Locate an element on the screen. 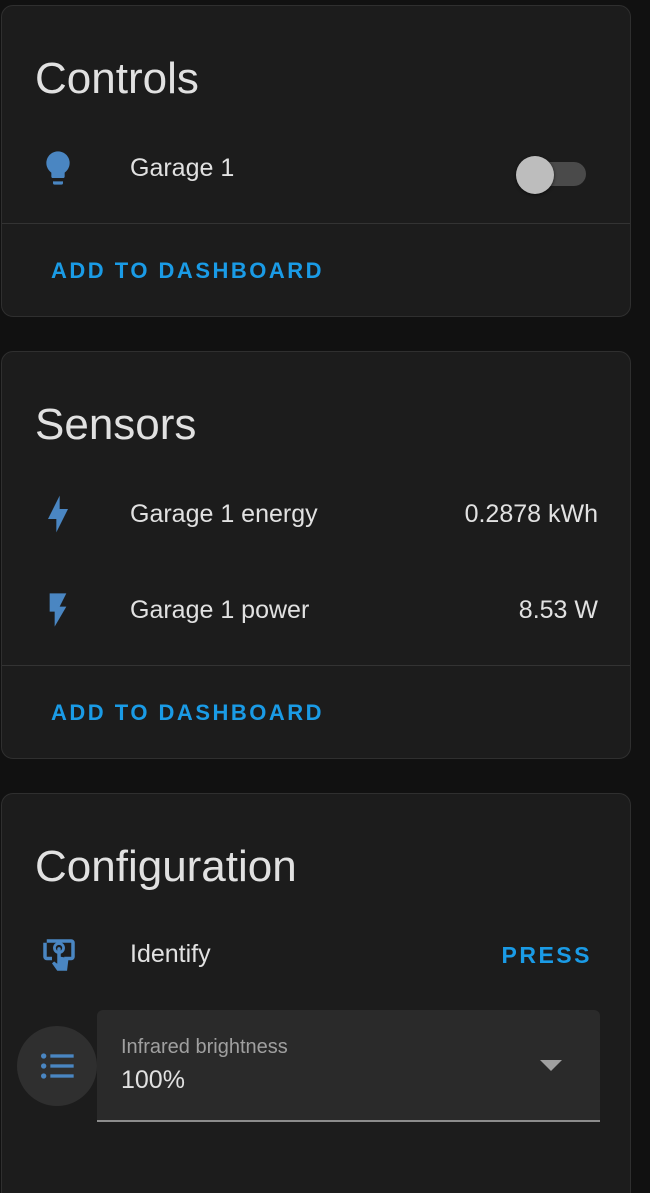  controls-divider is located at coordinates (316, 223).